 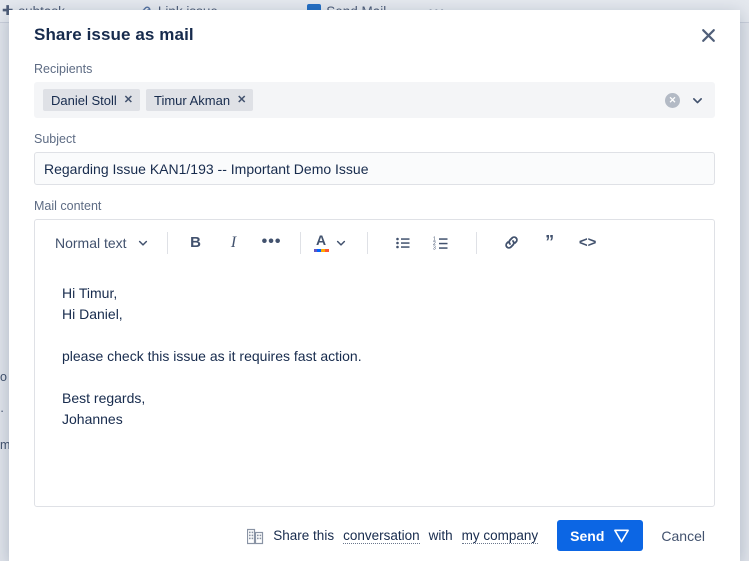 What do you see at coordinates (434, 248) in the screenshot?
I see `svg-text: 3` at bounding box center [434, 248].